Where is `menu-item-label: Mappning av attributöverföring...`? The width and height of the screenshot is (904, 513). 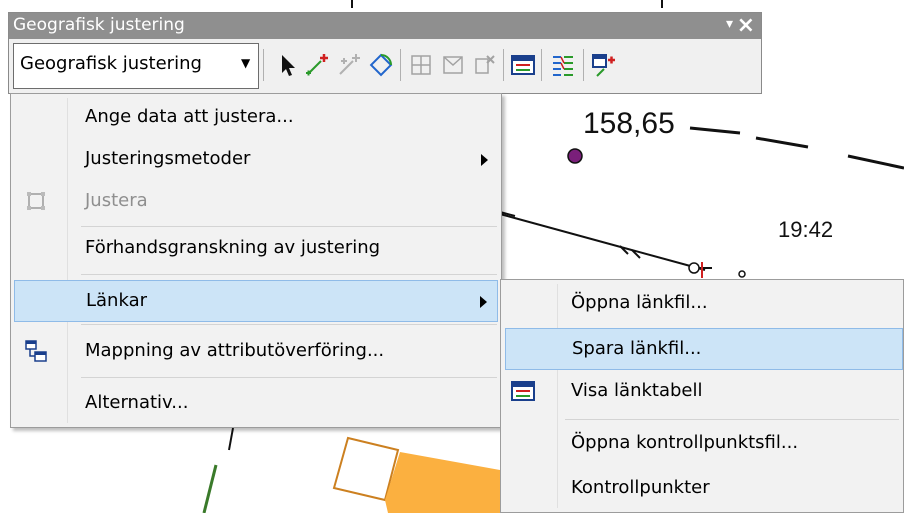 menu-item-label: Mappning av attributöverföring... is located at coordinates (235, 350).